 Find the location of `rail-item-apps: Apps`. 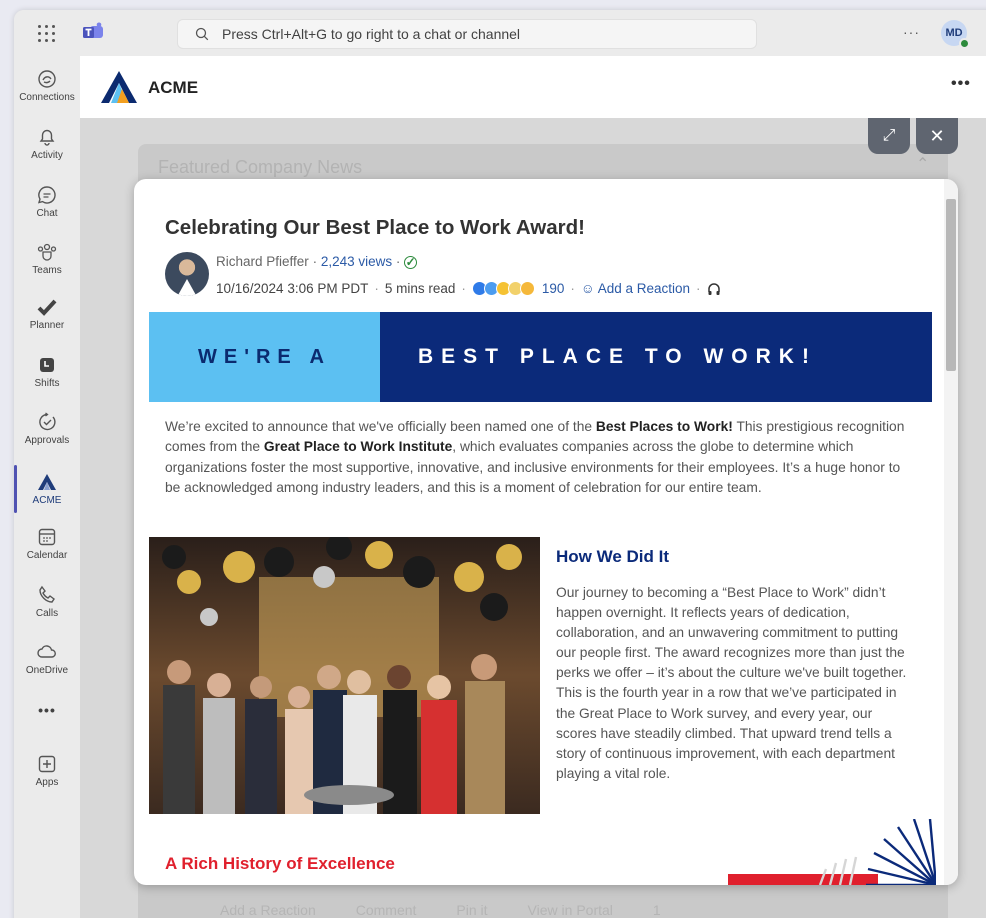

rail-item-apps: Apps is located at coordinates (47, 770).